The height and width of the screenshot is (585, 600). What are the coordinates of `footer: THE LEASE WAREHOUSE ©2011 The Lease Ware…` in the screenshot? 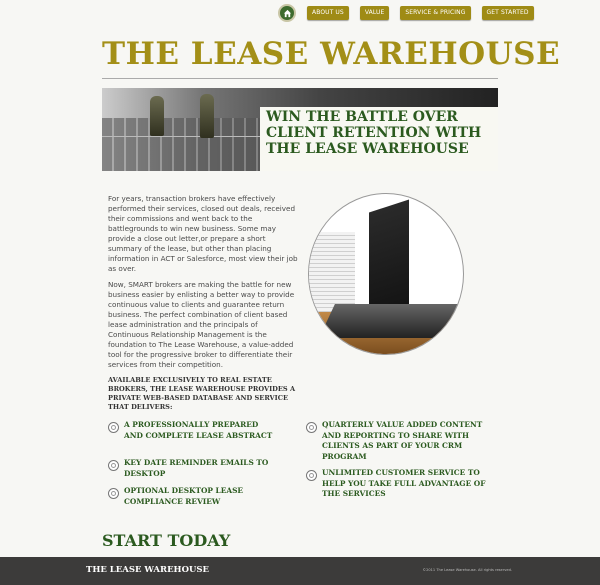 It's located at (300, 571).